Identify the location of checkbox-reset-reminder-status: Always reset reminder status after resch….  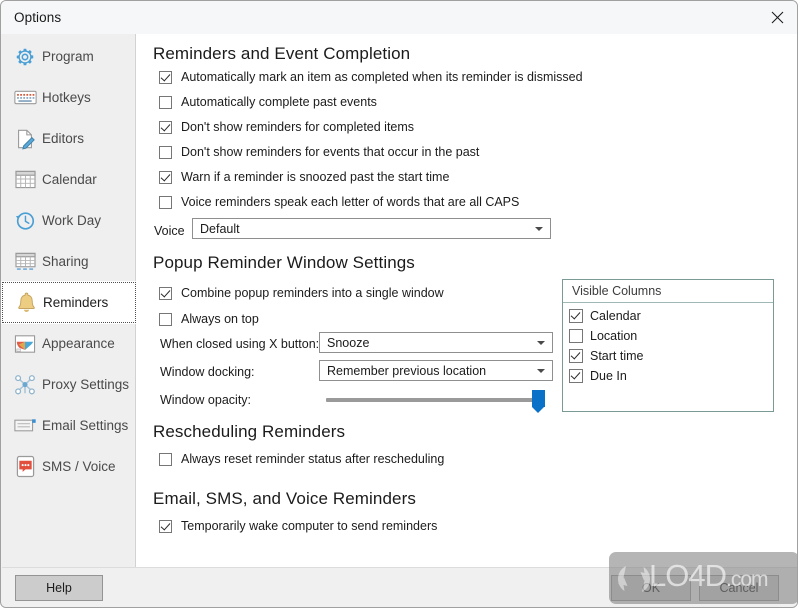
(301, 459).